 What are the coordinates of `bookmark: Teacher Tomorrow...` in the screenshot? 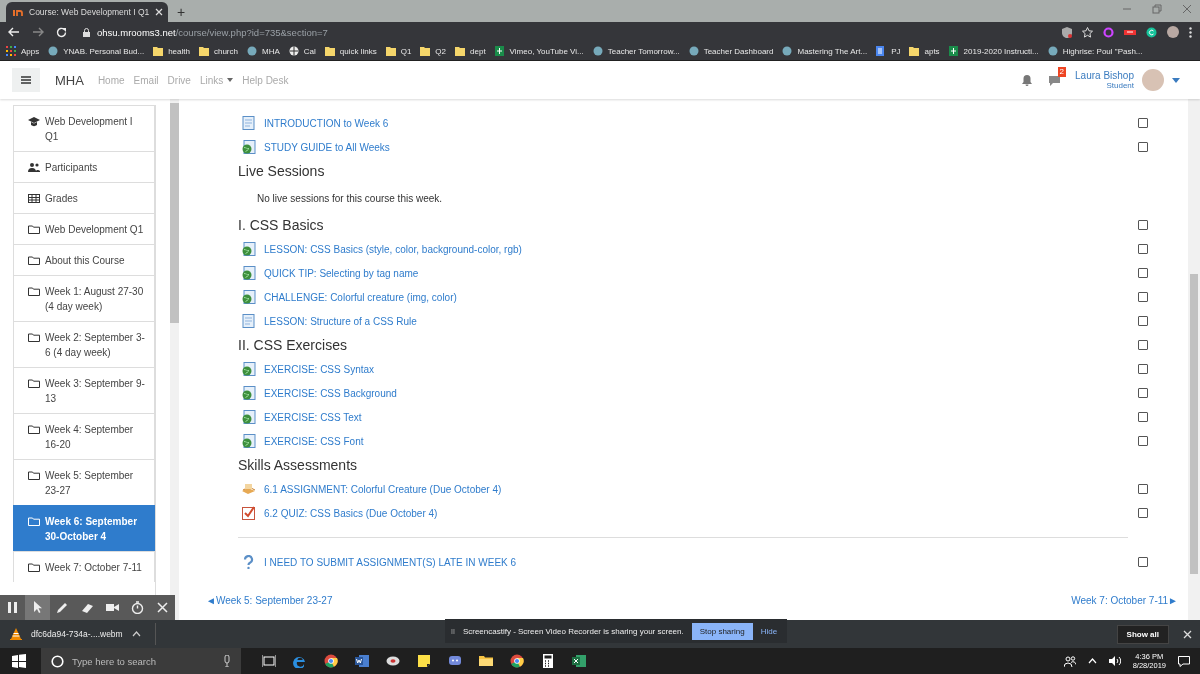 It's located at (636, 51).